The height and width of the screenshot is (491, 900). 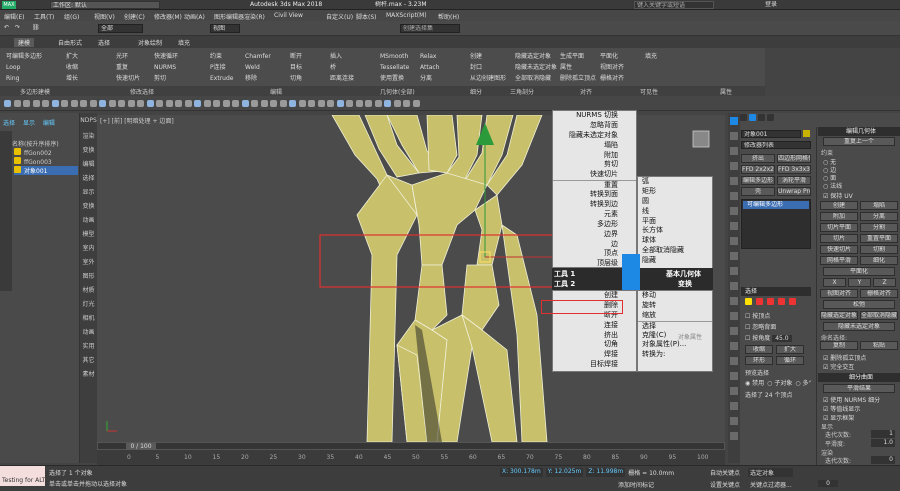 I want to click on ribbon-item-11: 剪切, so click(x=180, y=78).